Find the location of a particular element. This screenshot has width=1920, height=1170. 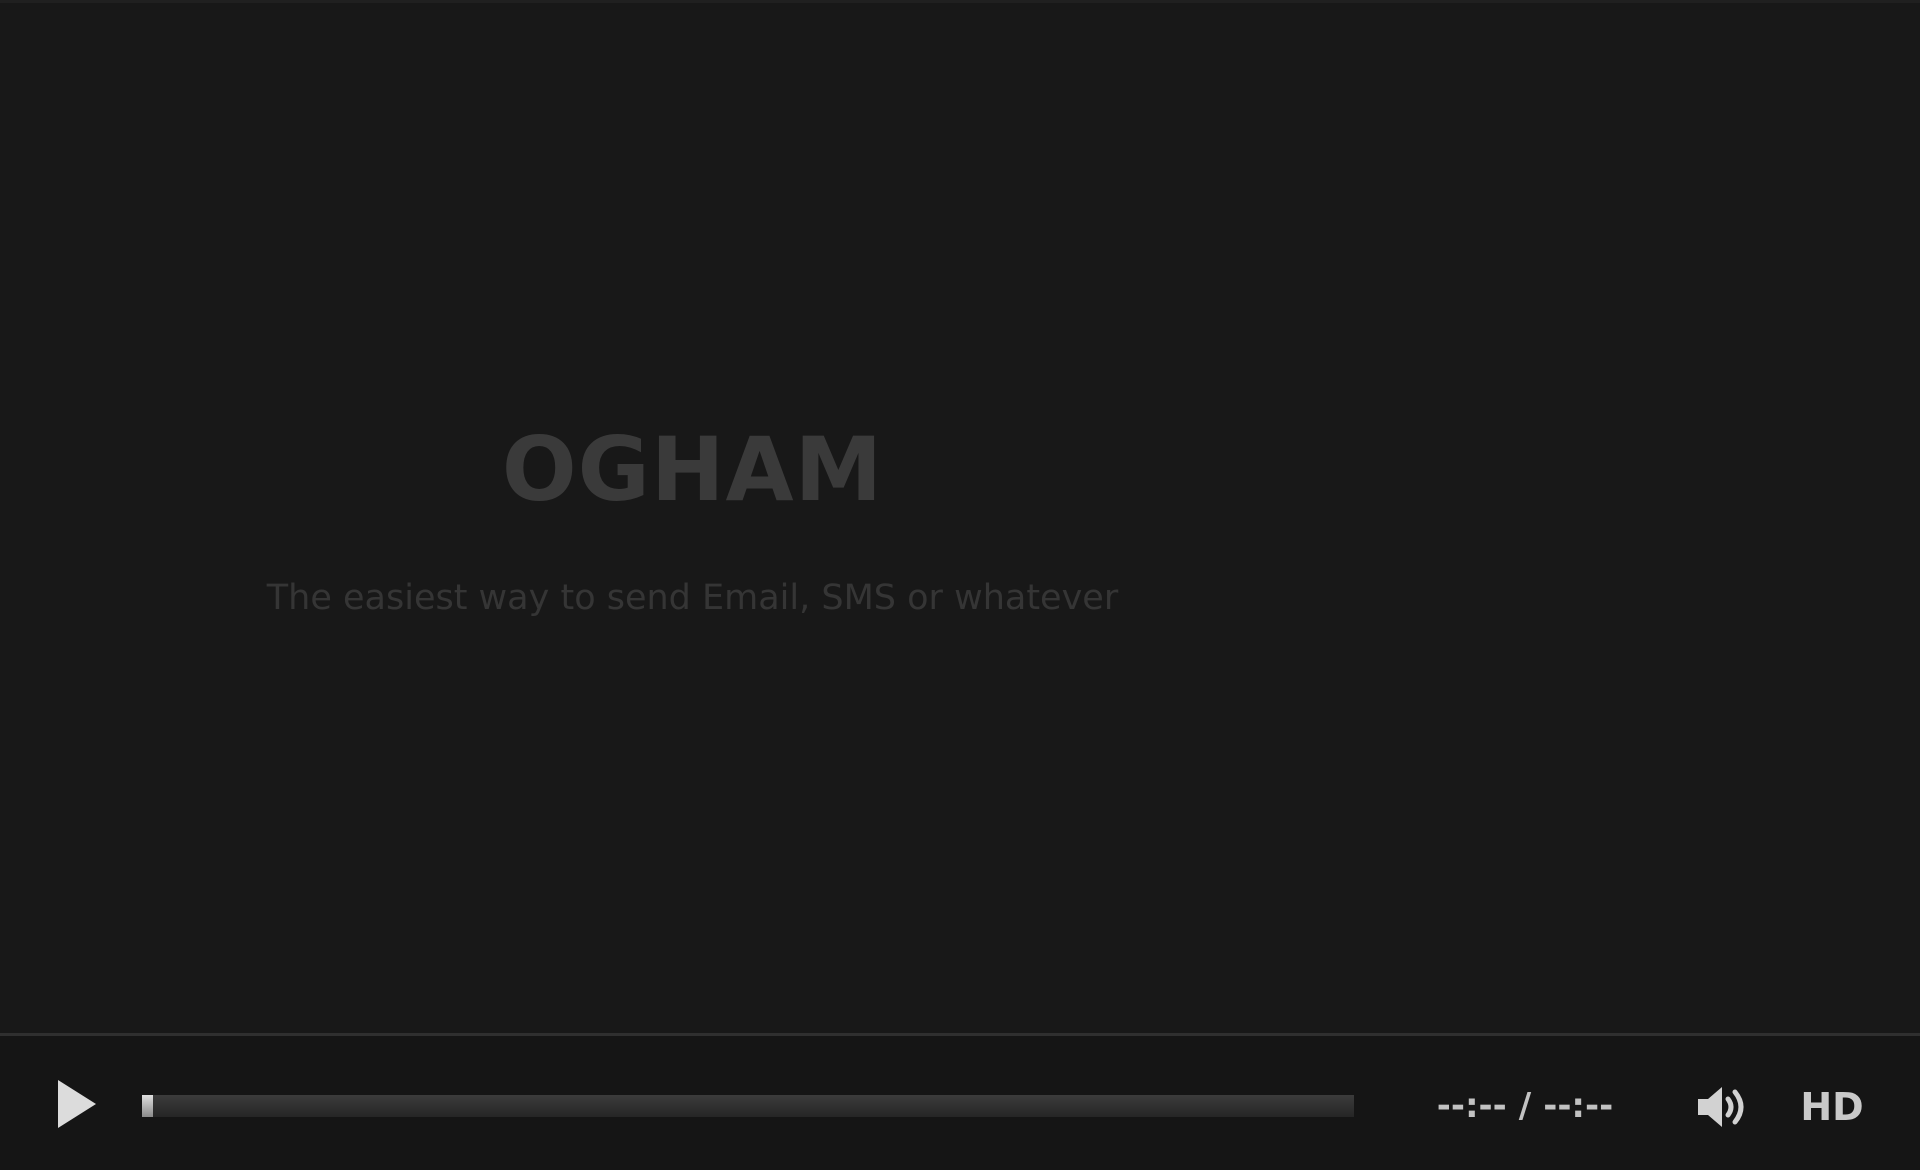

volume-button is located at coordinates (1723, 1107).